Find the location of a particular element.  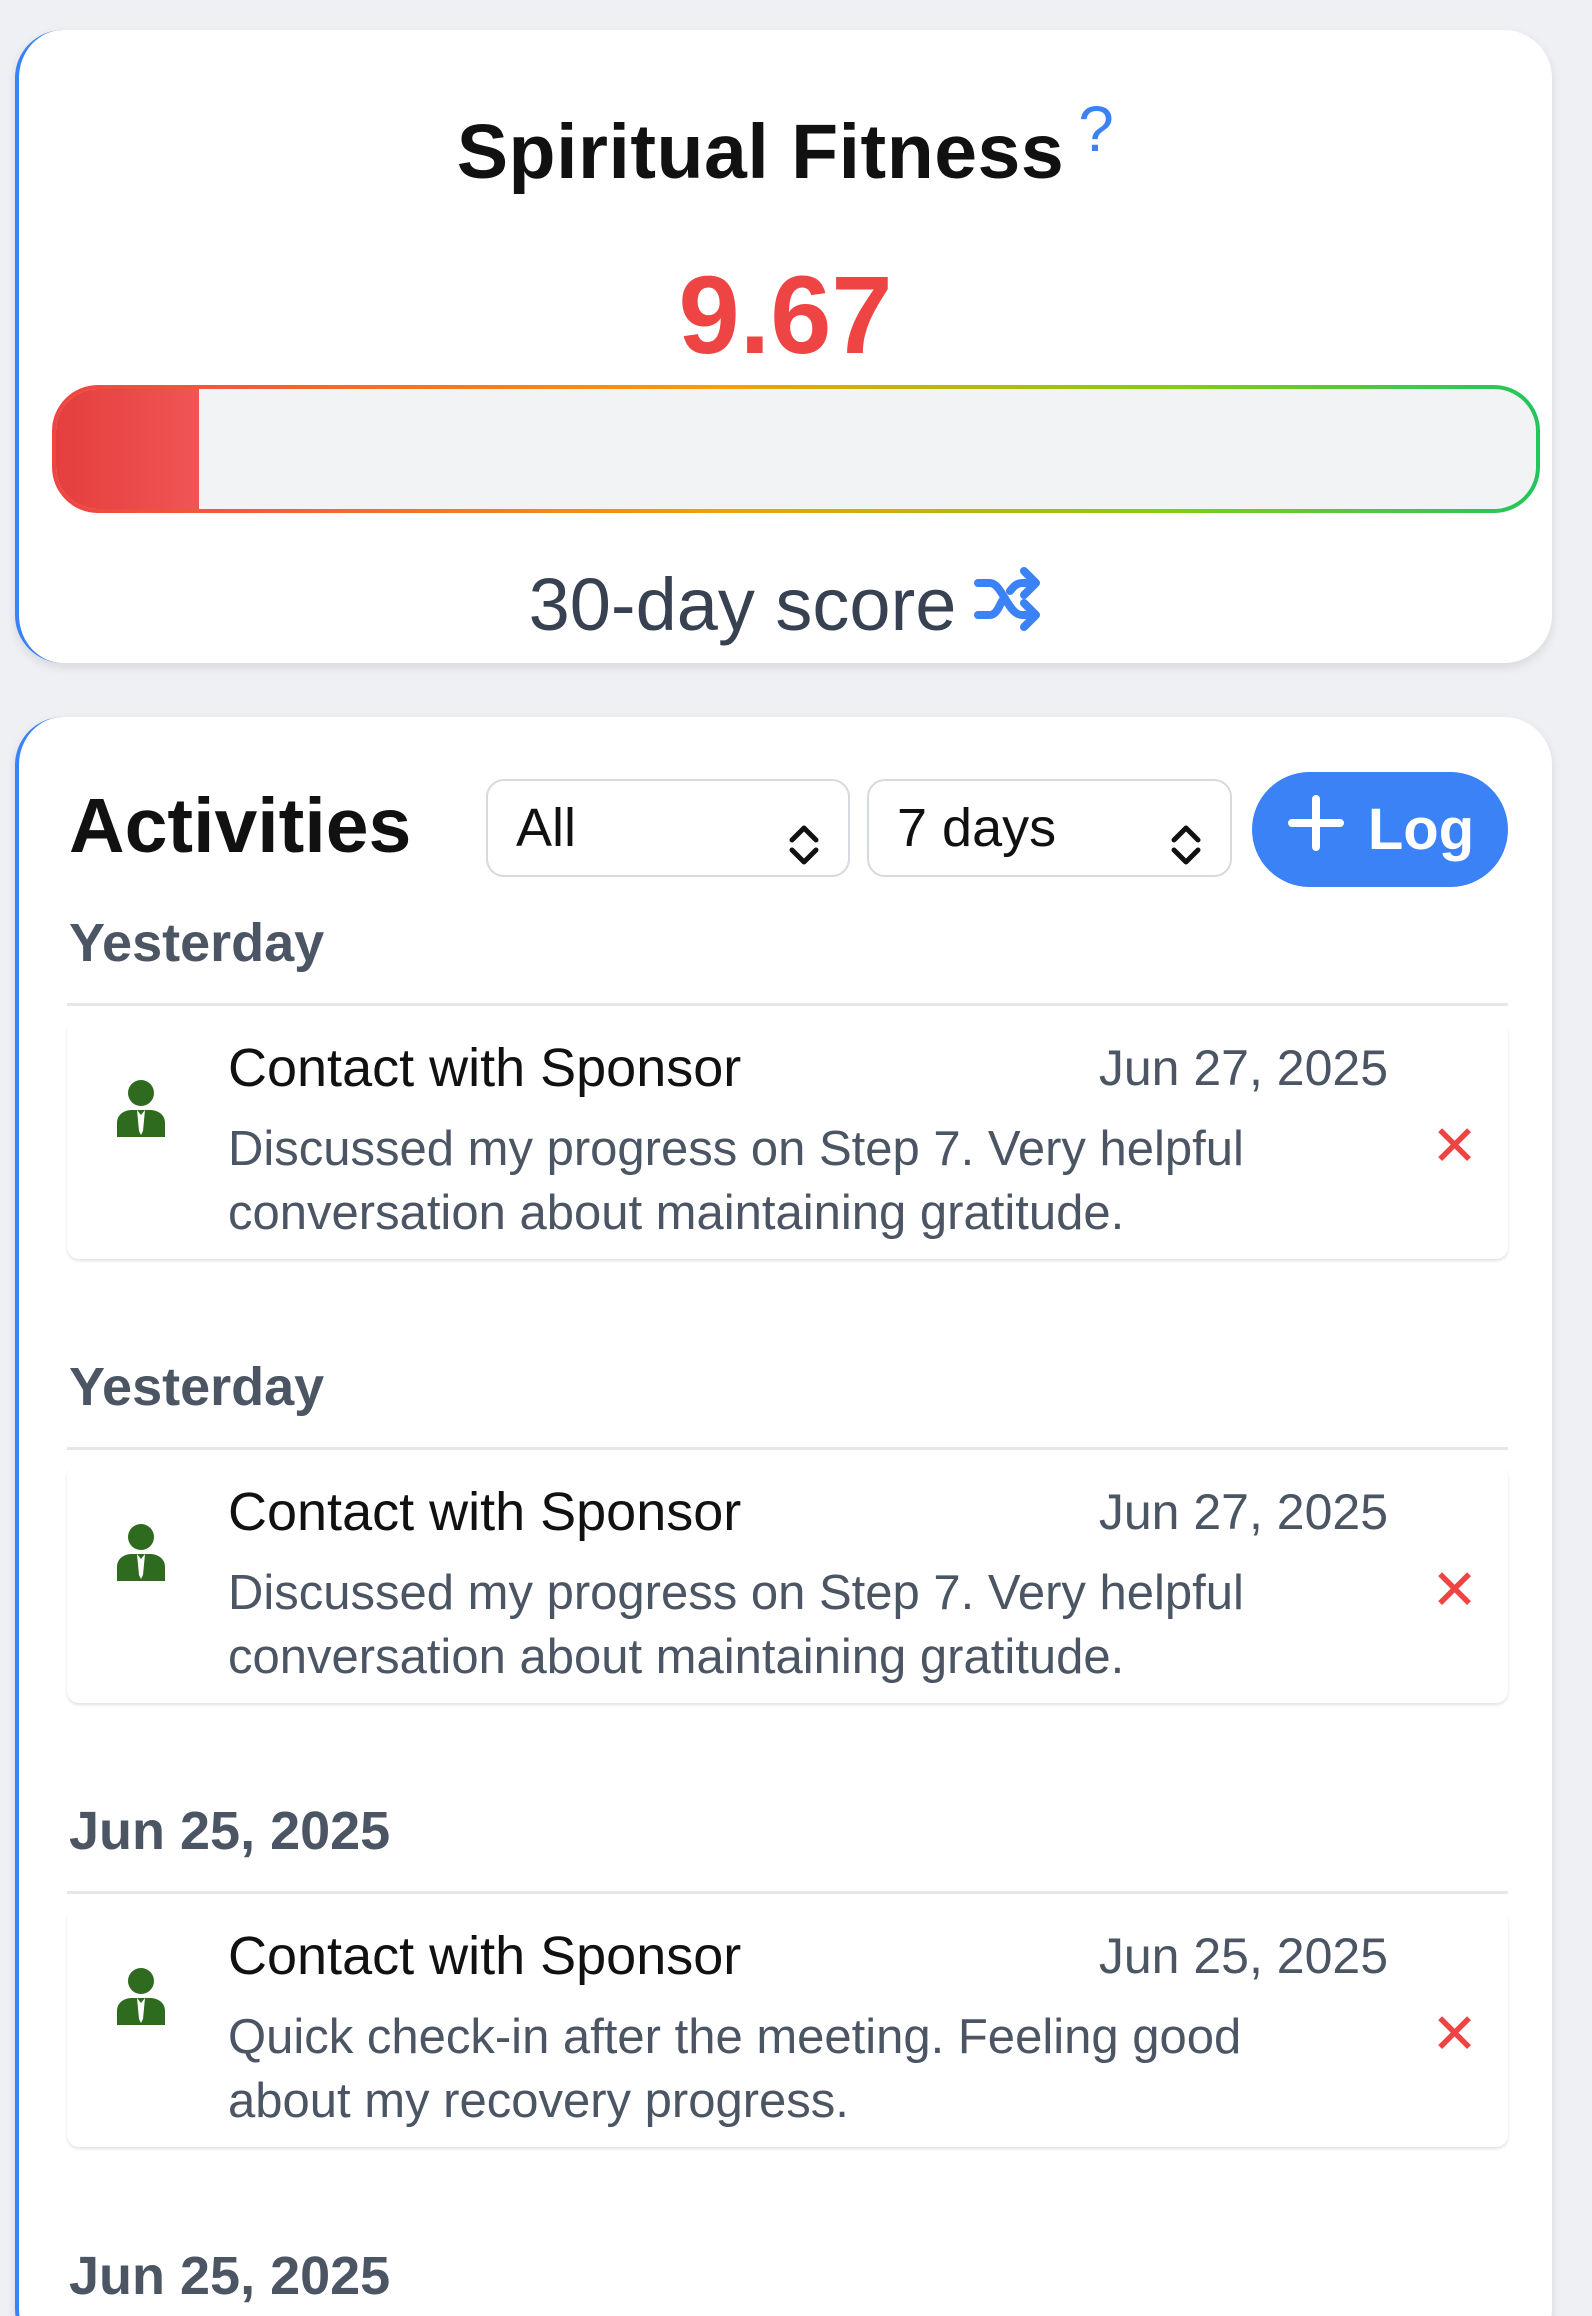

fitness-progress-bar is located at coordinates (796, 449).